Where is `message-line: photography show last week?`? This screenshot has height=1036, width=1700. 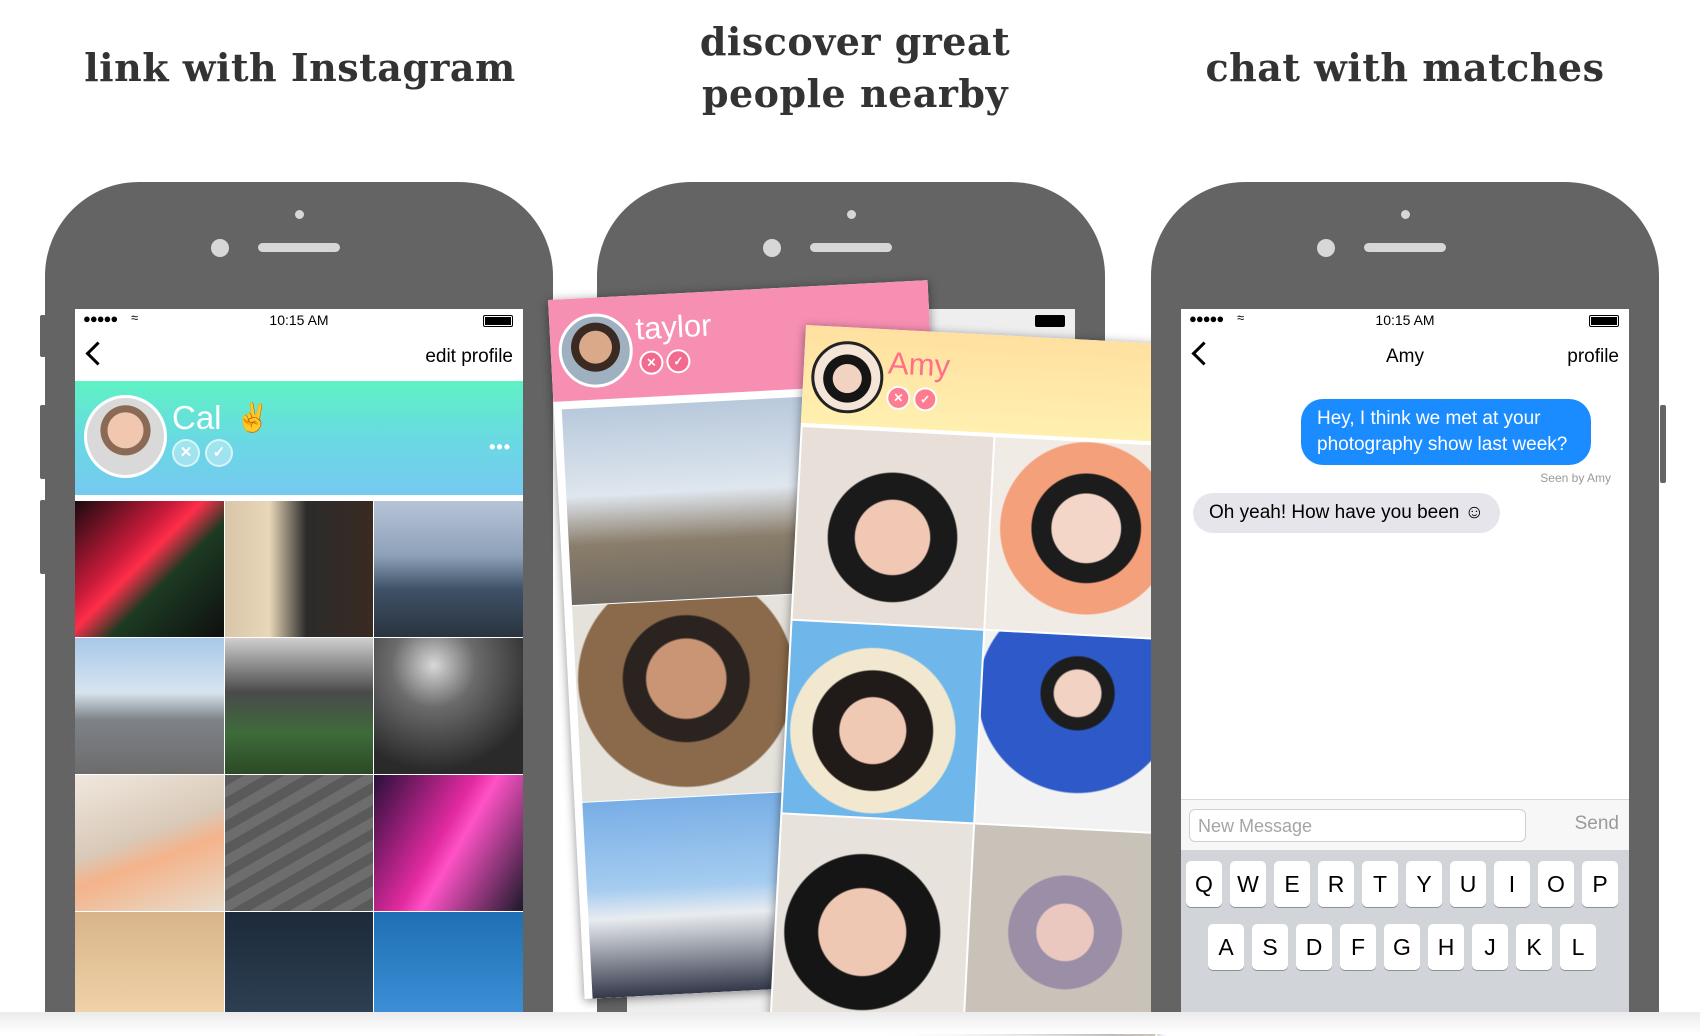 message-line: photography show last week? is located at coordinates (1442, 444).